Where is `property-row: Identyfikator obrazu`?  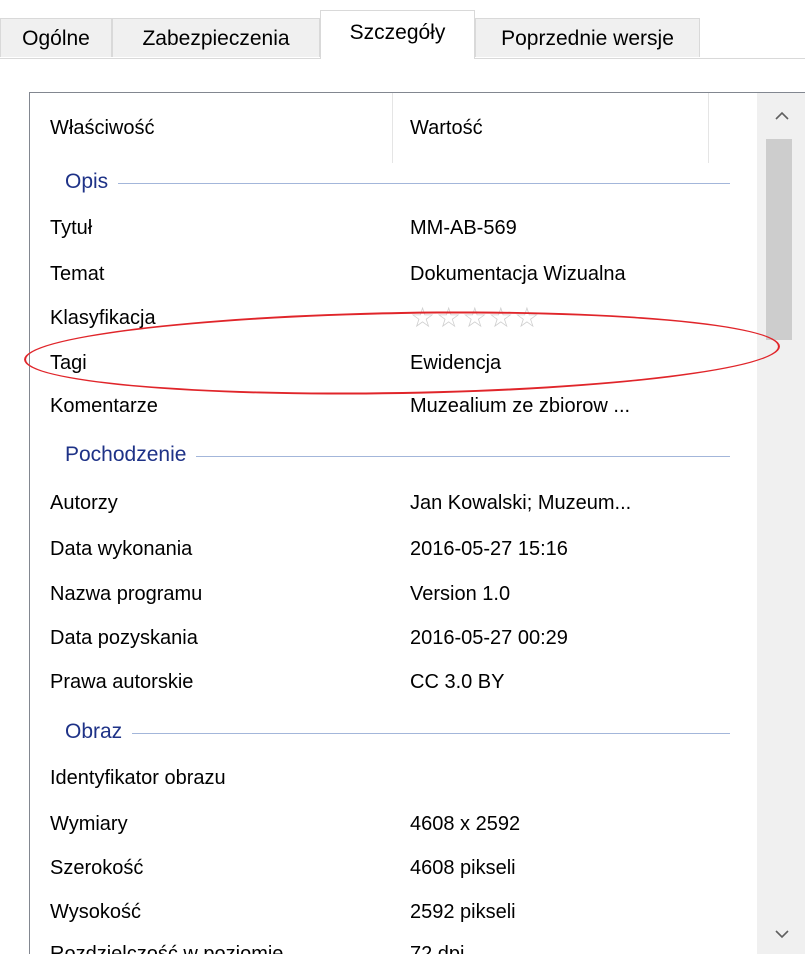
property-row: Identyfikator obrazu is located at coordinates (393, 778).